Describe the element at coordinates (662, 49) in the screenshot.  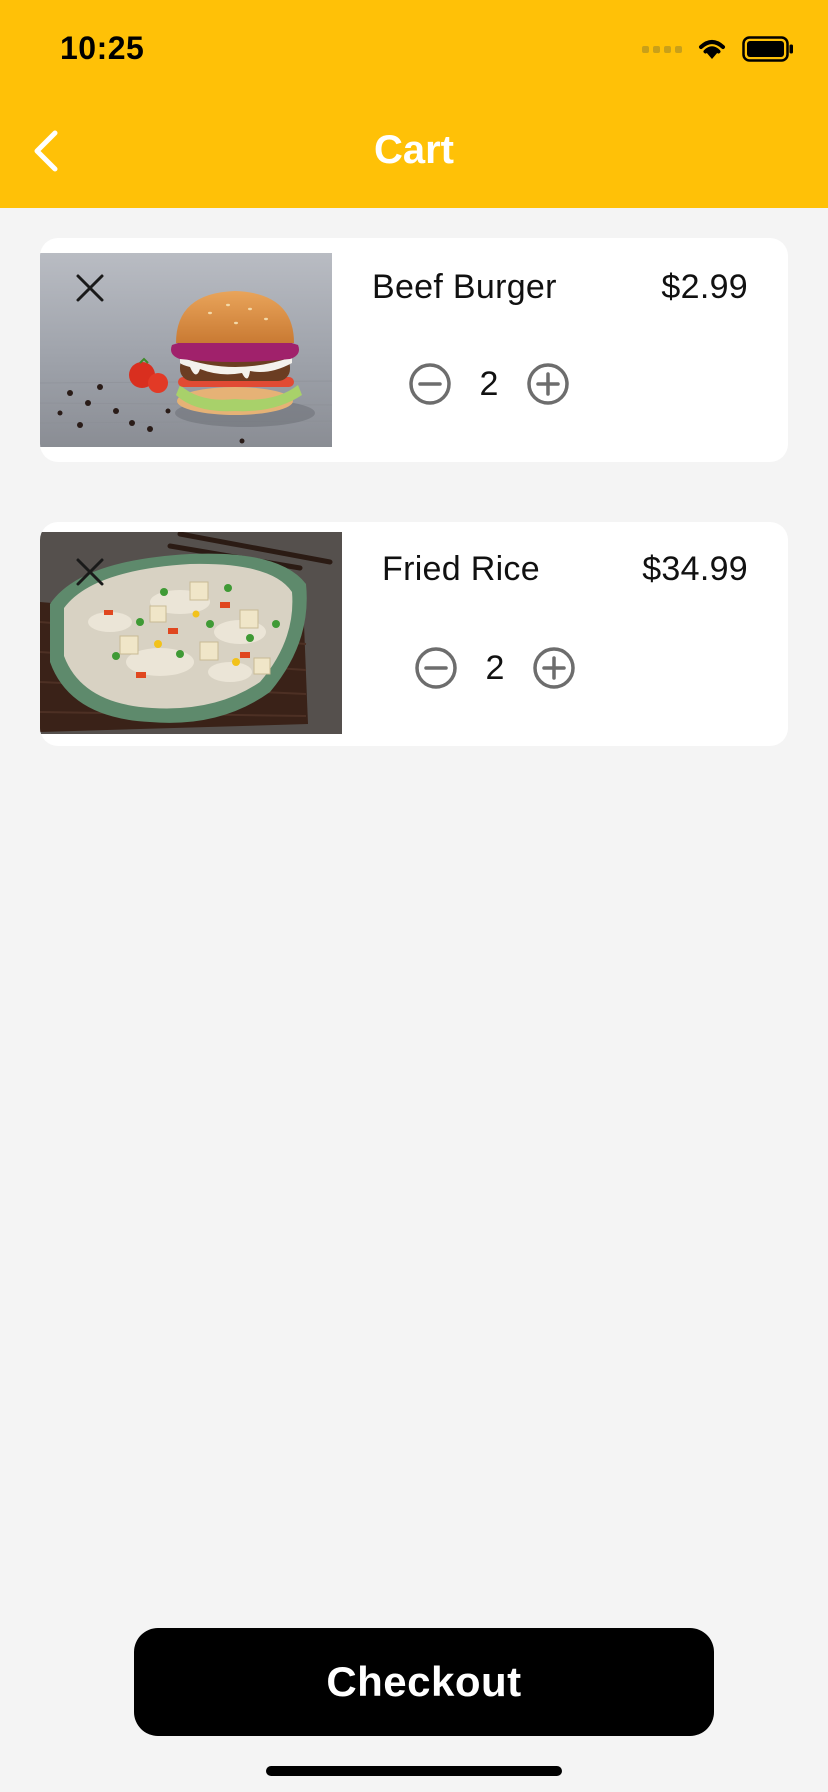
I see `signal-icon` at that location.